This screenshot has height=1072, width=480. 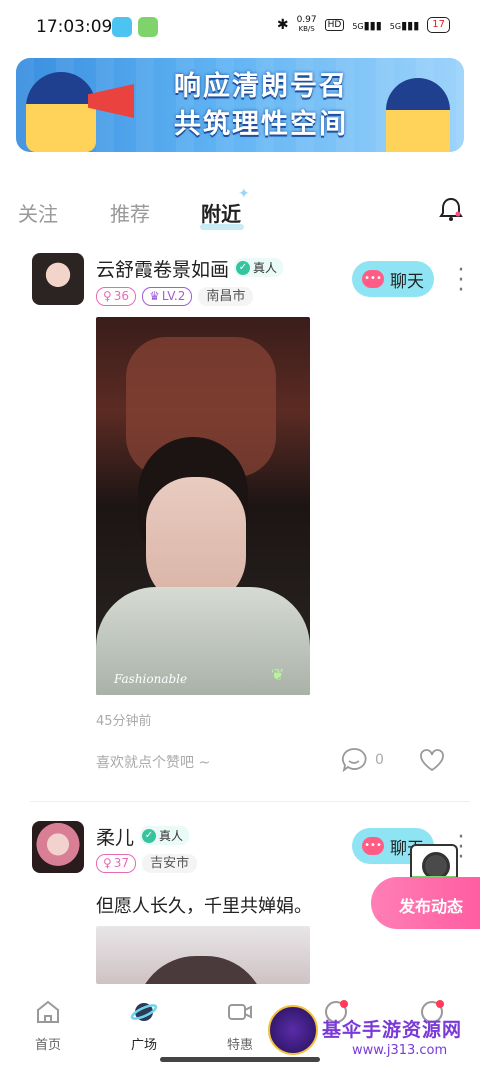 I want to click on nav-square: 广场, so click(x=144, y=1025).